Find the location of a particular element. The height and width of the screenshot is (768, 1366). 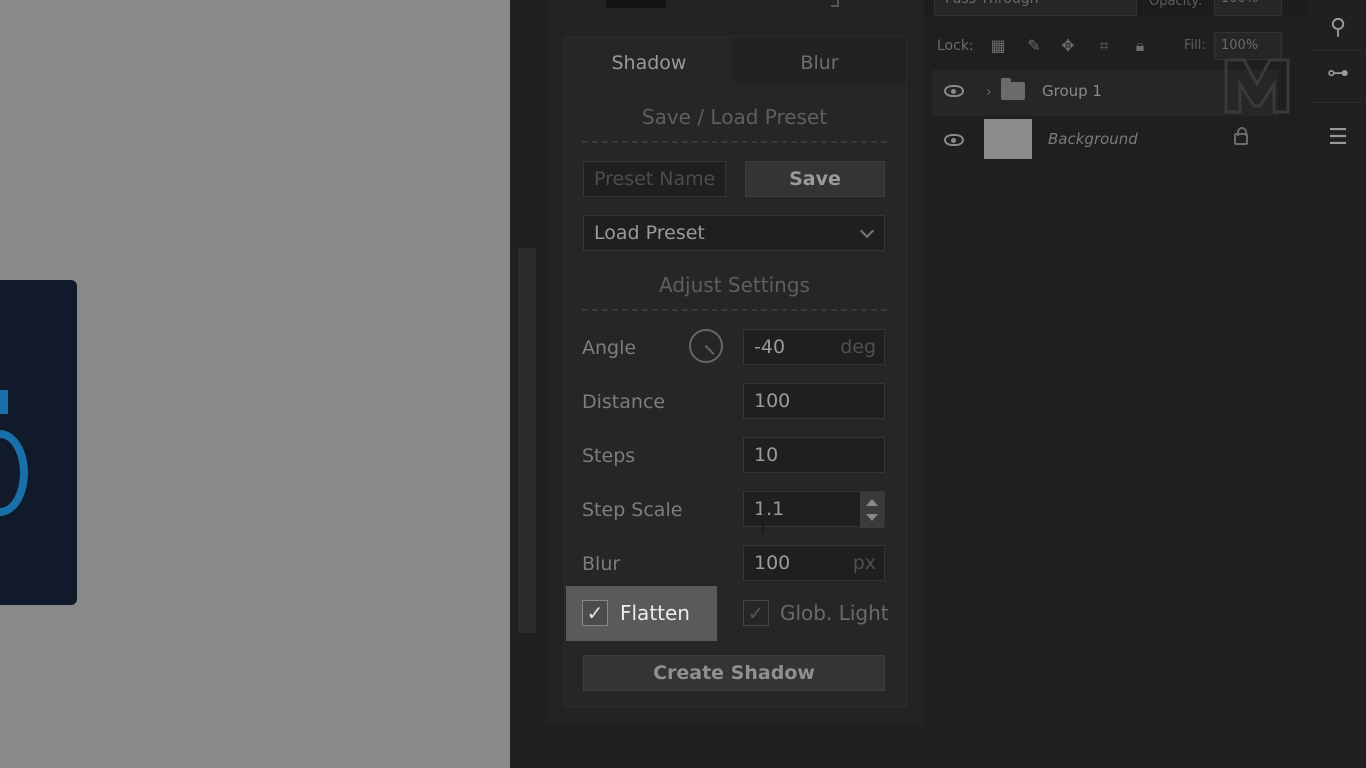

blur-value: 100 is located at coordinates (772, 563).